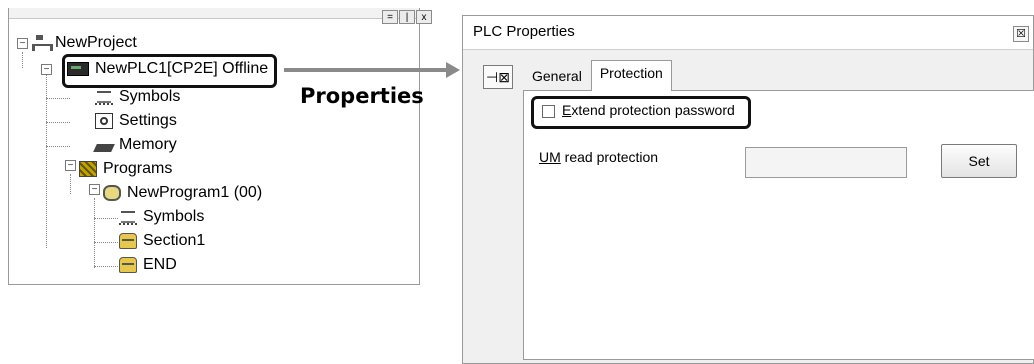  What do you see at coordinates (148, 144) in the screenshot?
I see `tree-item-label: Memory` at bounding box center [148, 144].